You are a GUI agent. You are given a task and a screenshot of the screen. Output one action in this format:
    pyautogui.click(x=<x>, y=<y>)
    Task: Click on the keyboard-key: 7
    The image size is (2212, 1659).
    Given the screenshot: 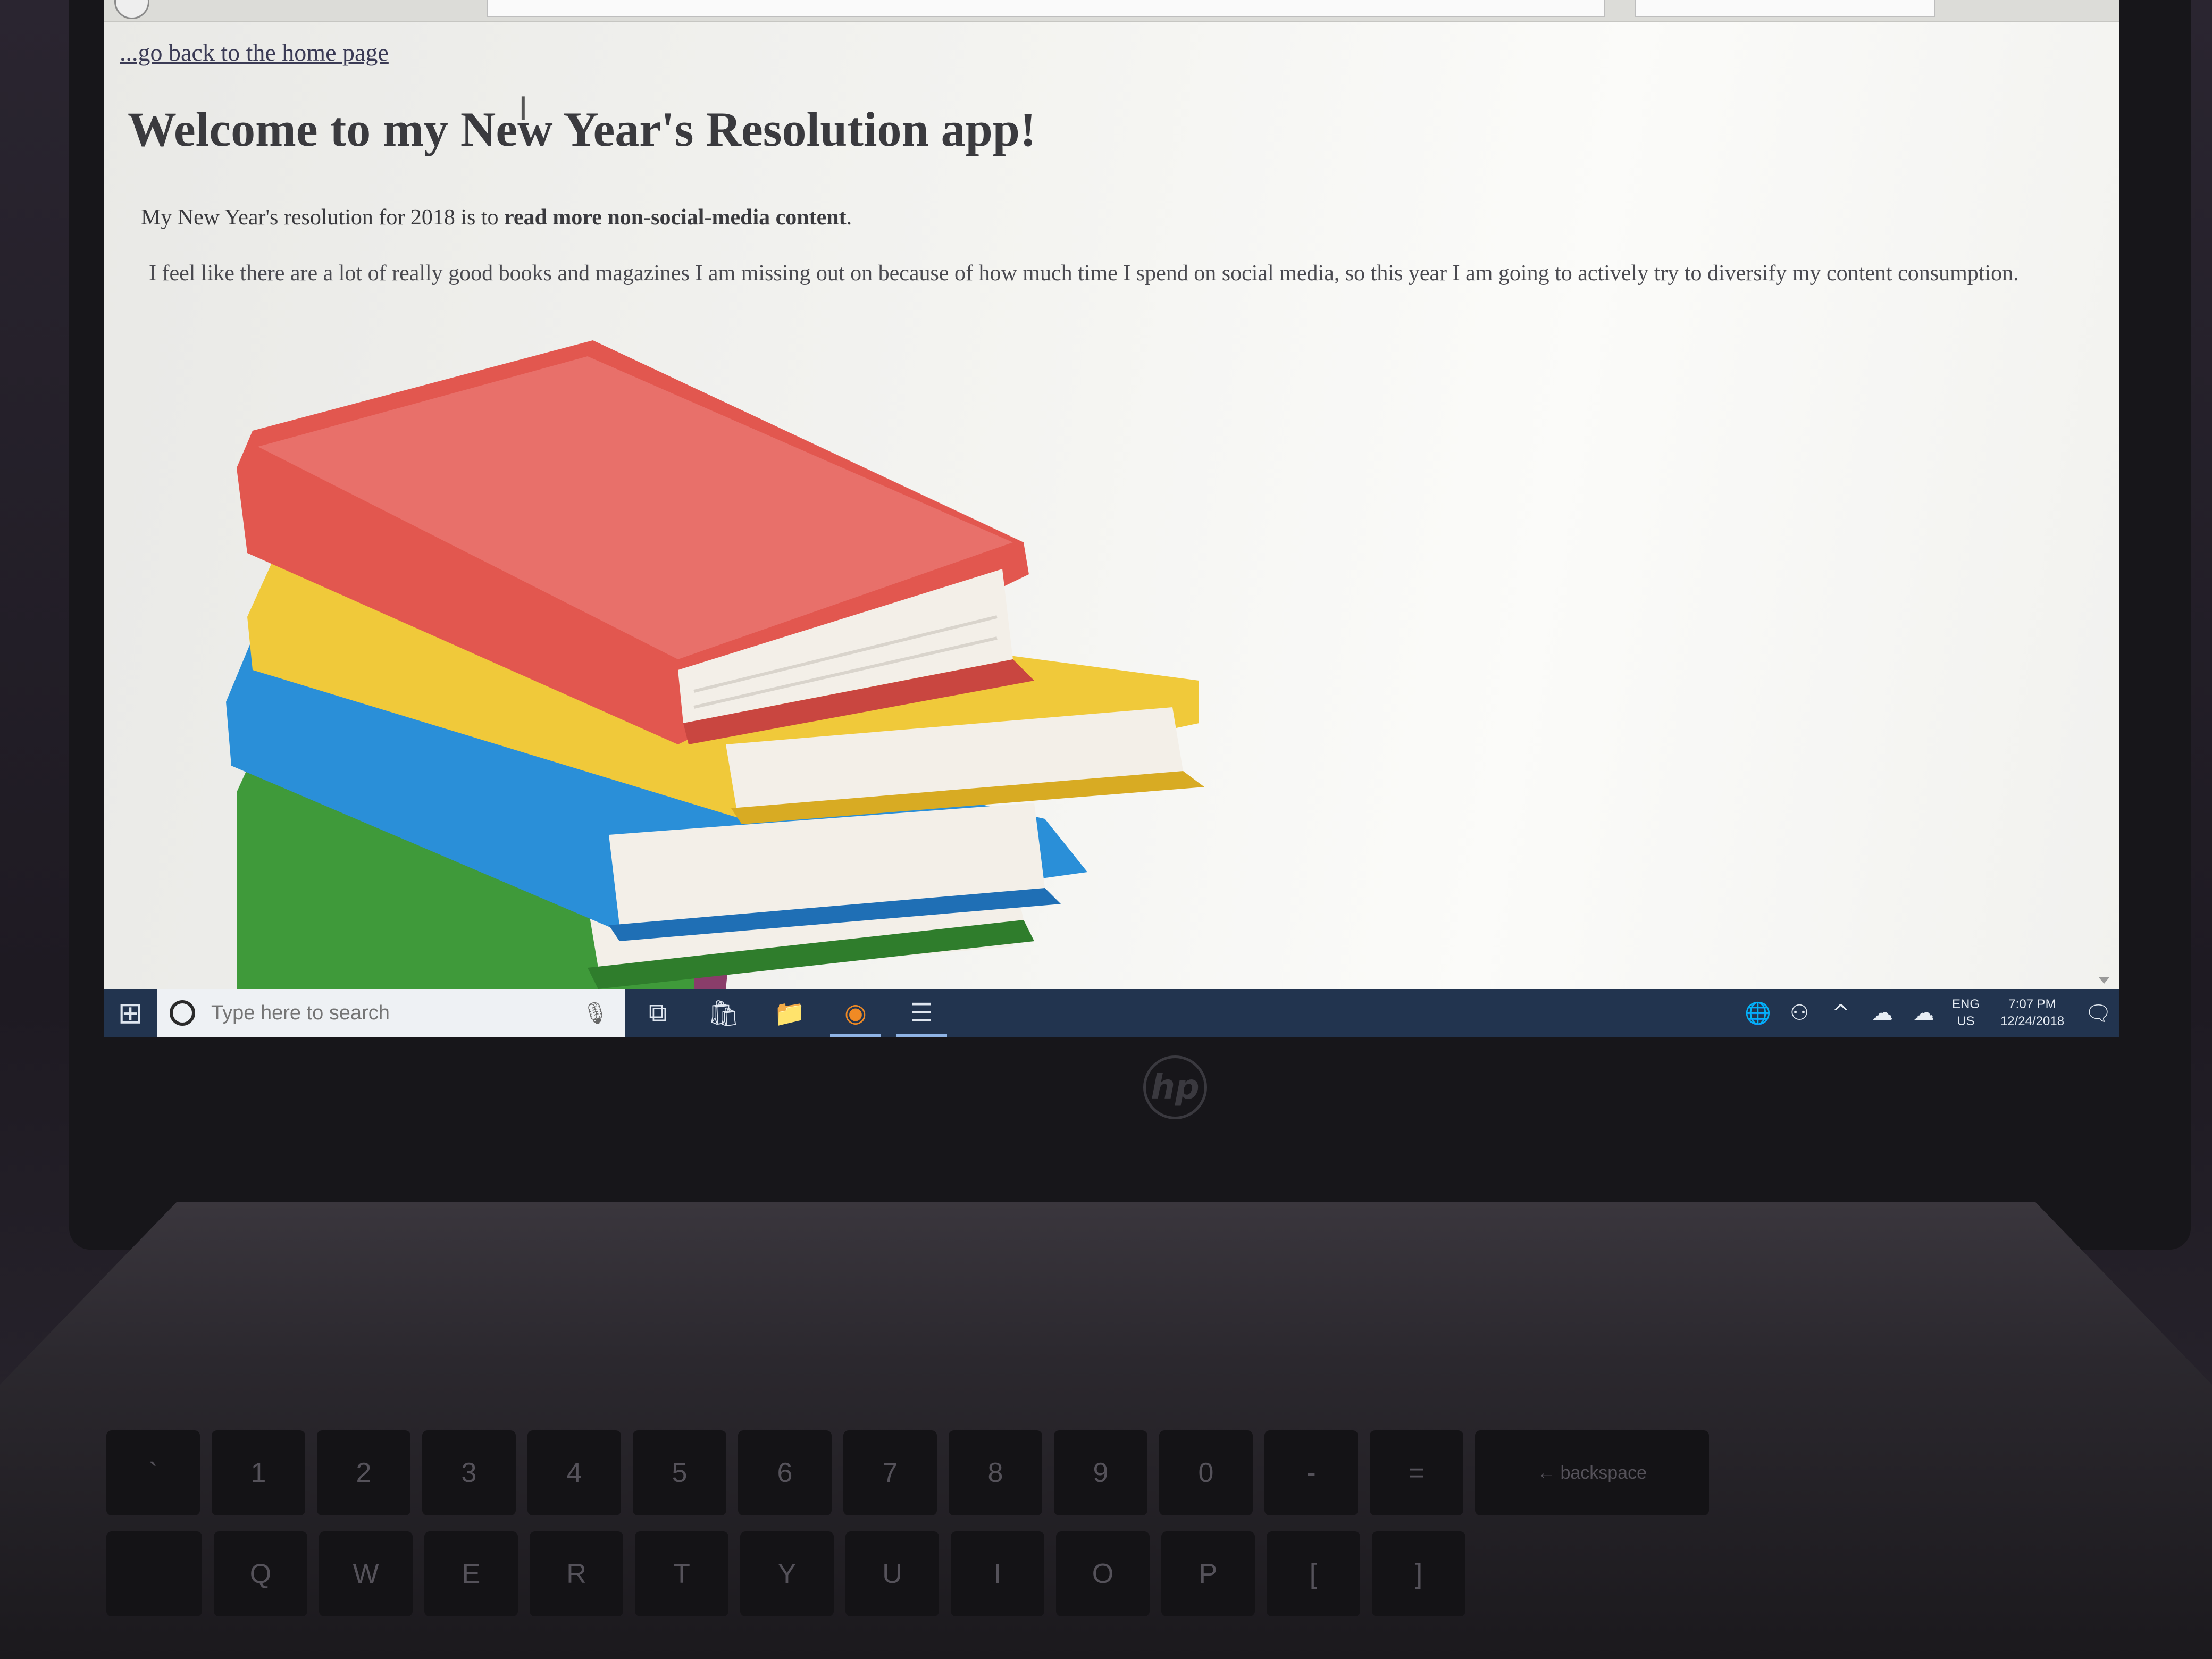 What is the action you would take?
    pyautogui.click(x=890, y=1472)
    